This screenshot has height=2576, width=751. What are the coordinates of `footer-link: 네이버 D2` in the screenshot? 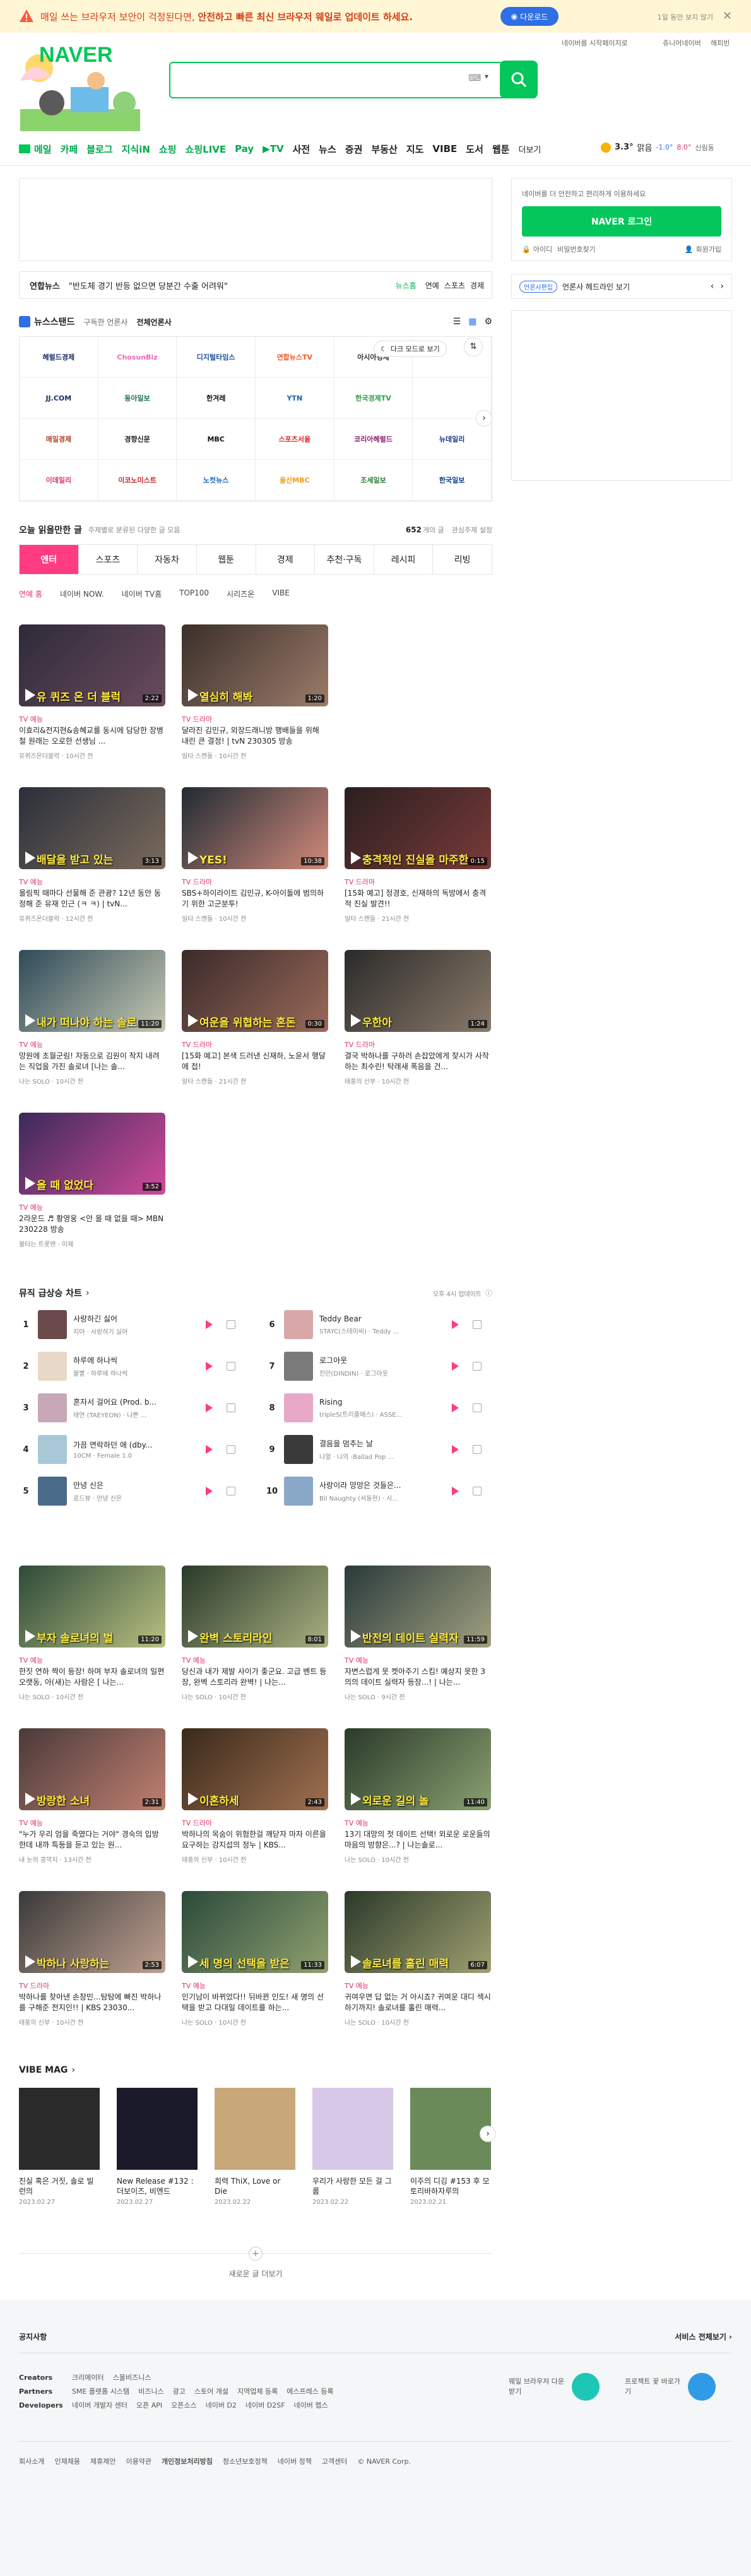 It's located at (221, 2405).